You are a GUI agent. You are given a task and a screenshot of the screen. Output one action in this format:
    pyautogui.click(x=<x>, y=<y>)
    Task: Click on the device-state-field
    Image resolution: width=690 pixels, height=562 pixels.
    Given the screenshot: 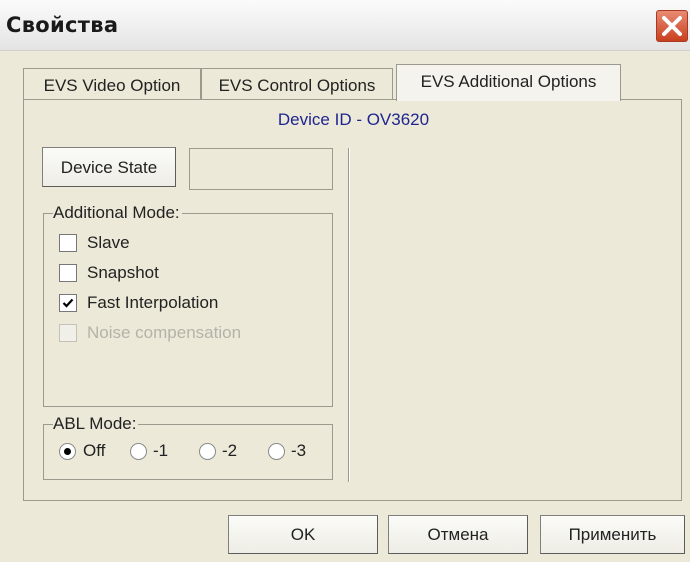 What is the action you would take?
    pyautogui.click(x=261, y=169)
    